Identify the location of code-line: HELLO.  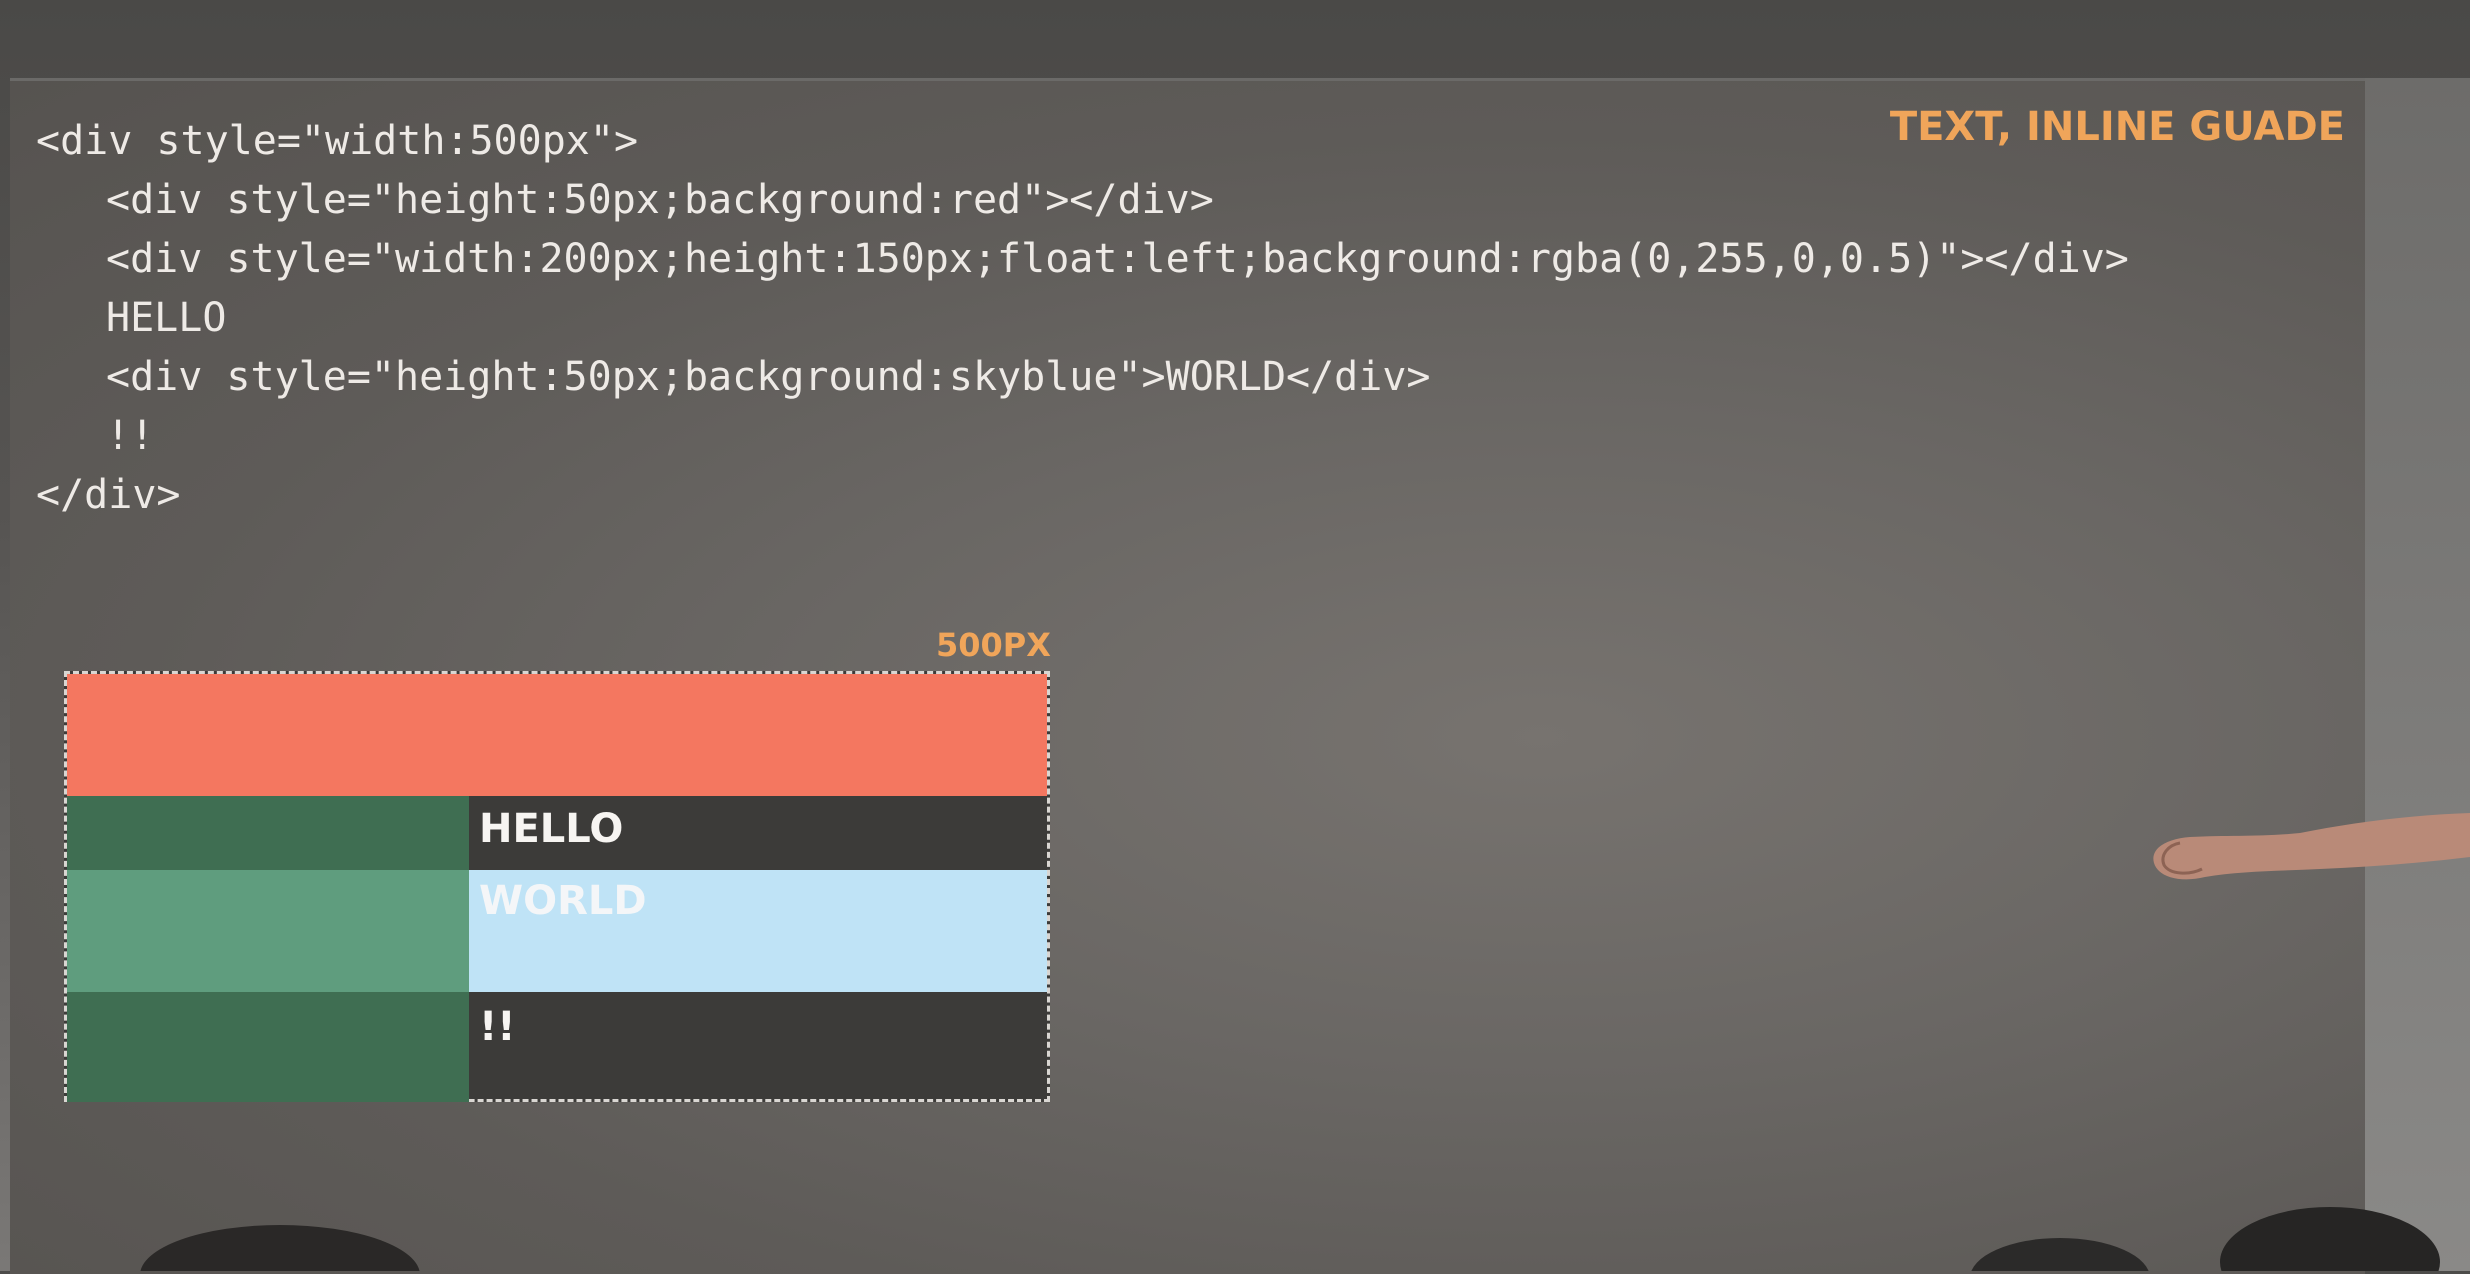
(166, 318).